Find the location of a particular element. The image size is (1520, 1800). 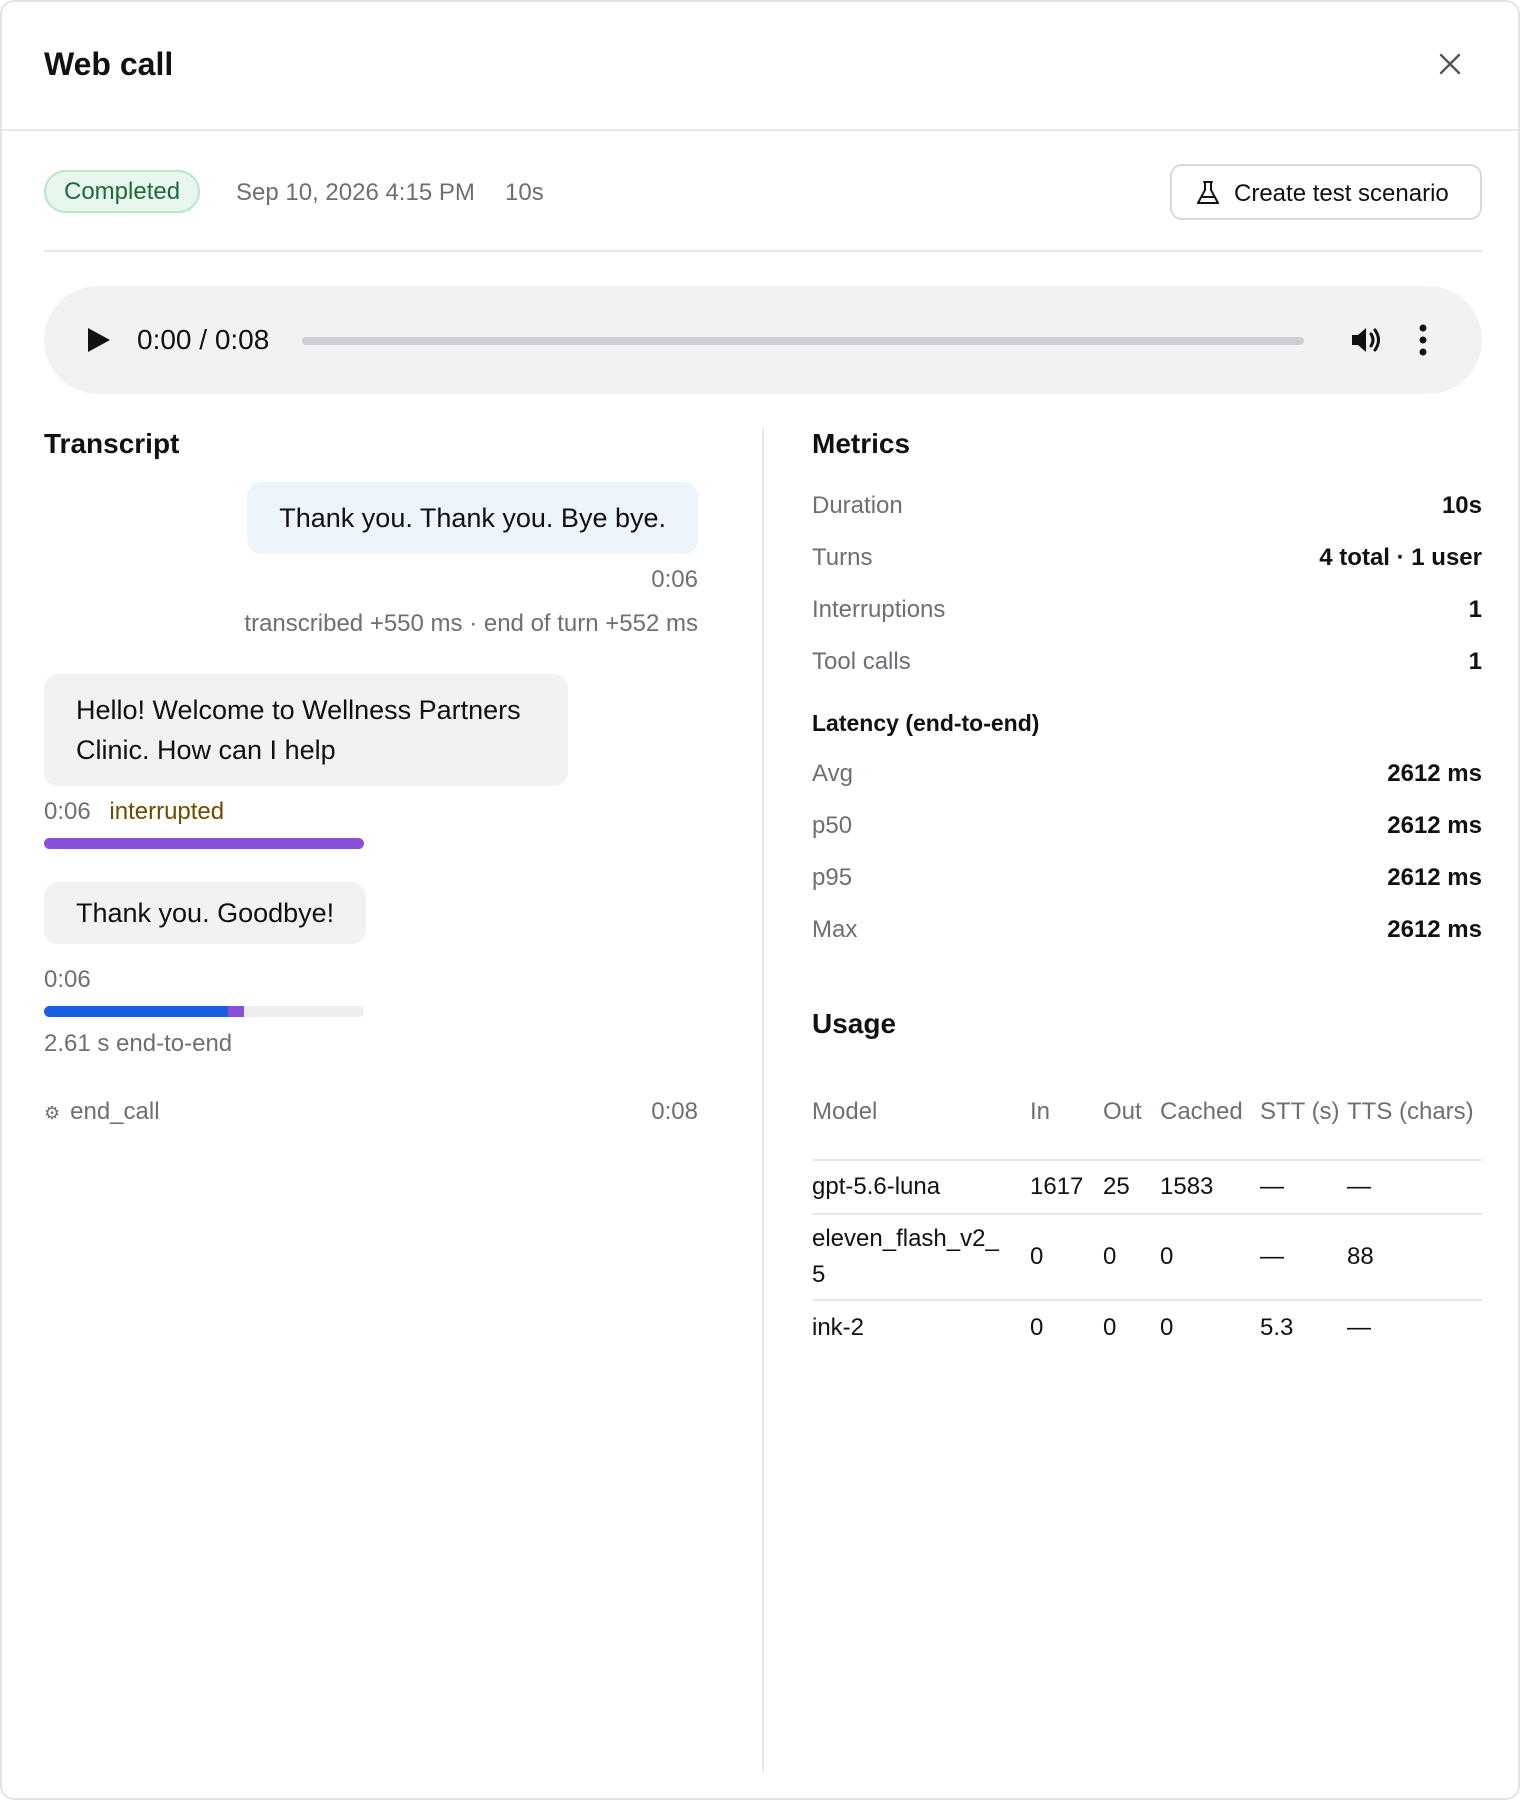

latency-row-p95: p95 2612 ms is located at coordinates (1147, 882).